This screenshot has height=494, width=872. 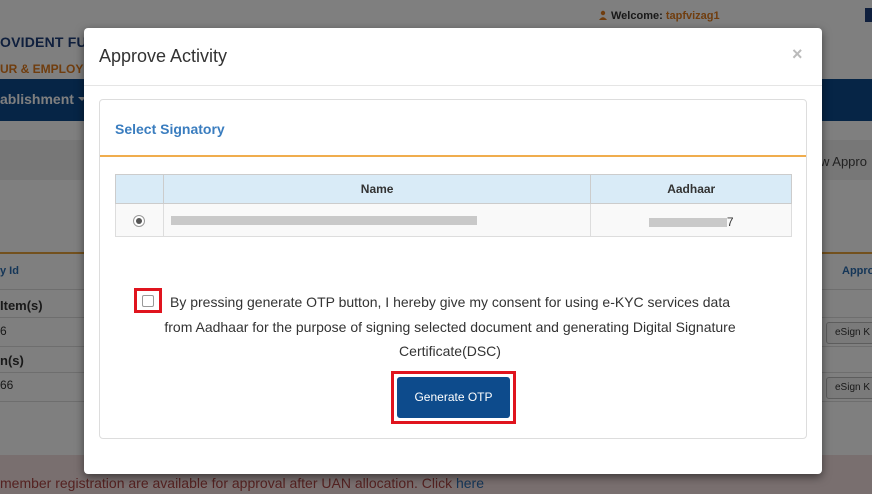 I want to click on checkbox-icon, so click(x=148, y=301).